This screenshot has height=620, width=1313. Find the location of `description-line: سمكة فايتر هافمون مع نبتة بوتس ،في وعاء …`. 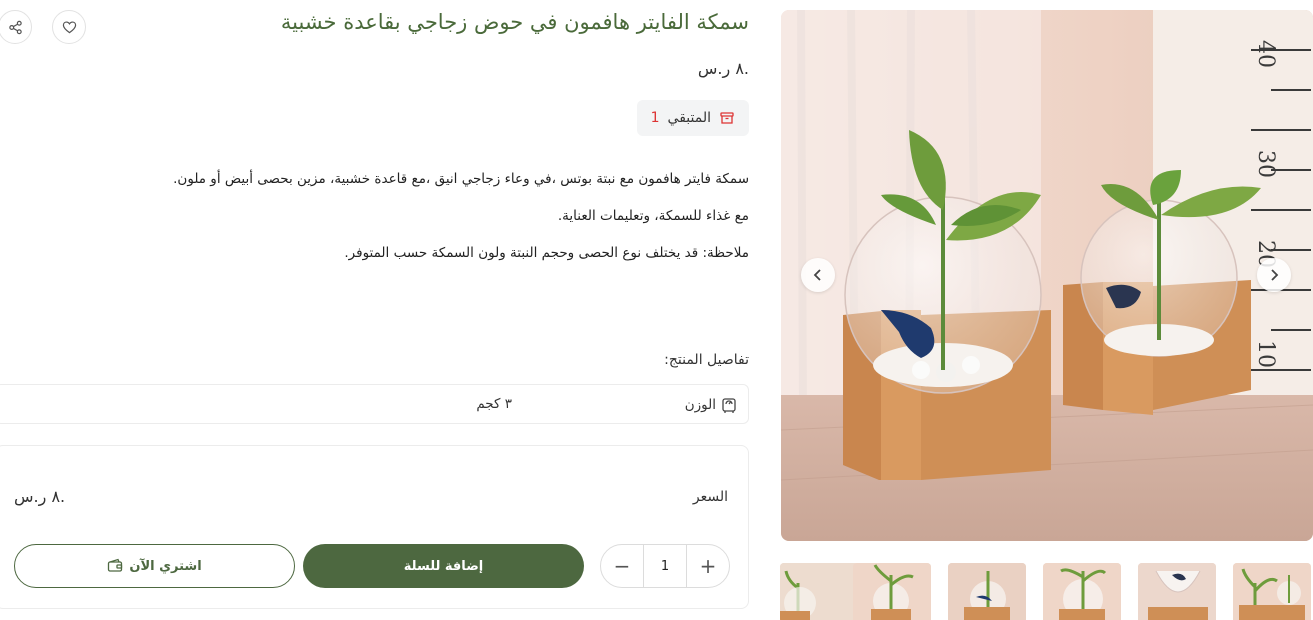

description-line: سمكة فايتر هافمون مع نبتة بوتس ،في وعاء … is located at coordinates (461, 179).